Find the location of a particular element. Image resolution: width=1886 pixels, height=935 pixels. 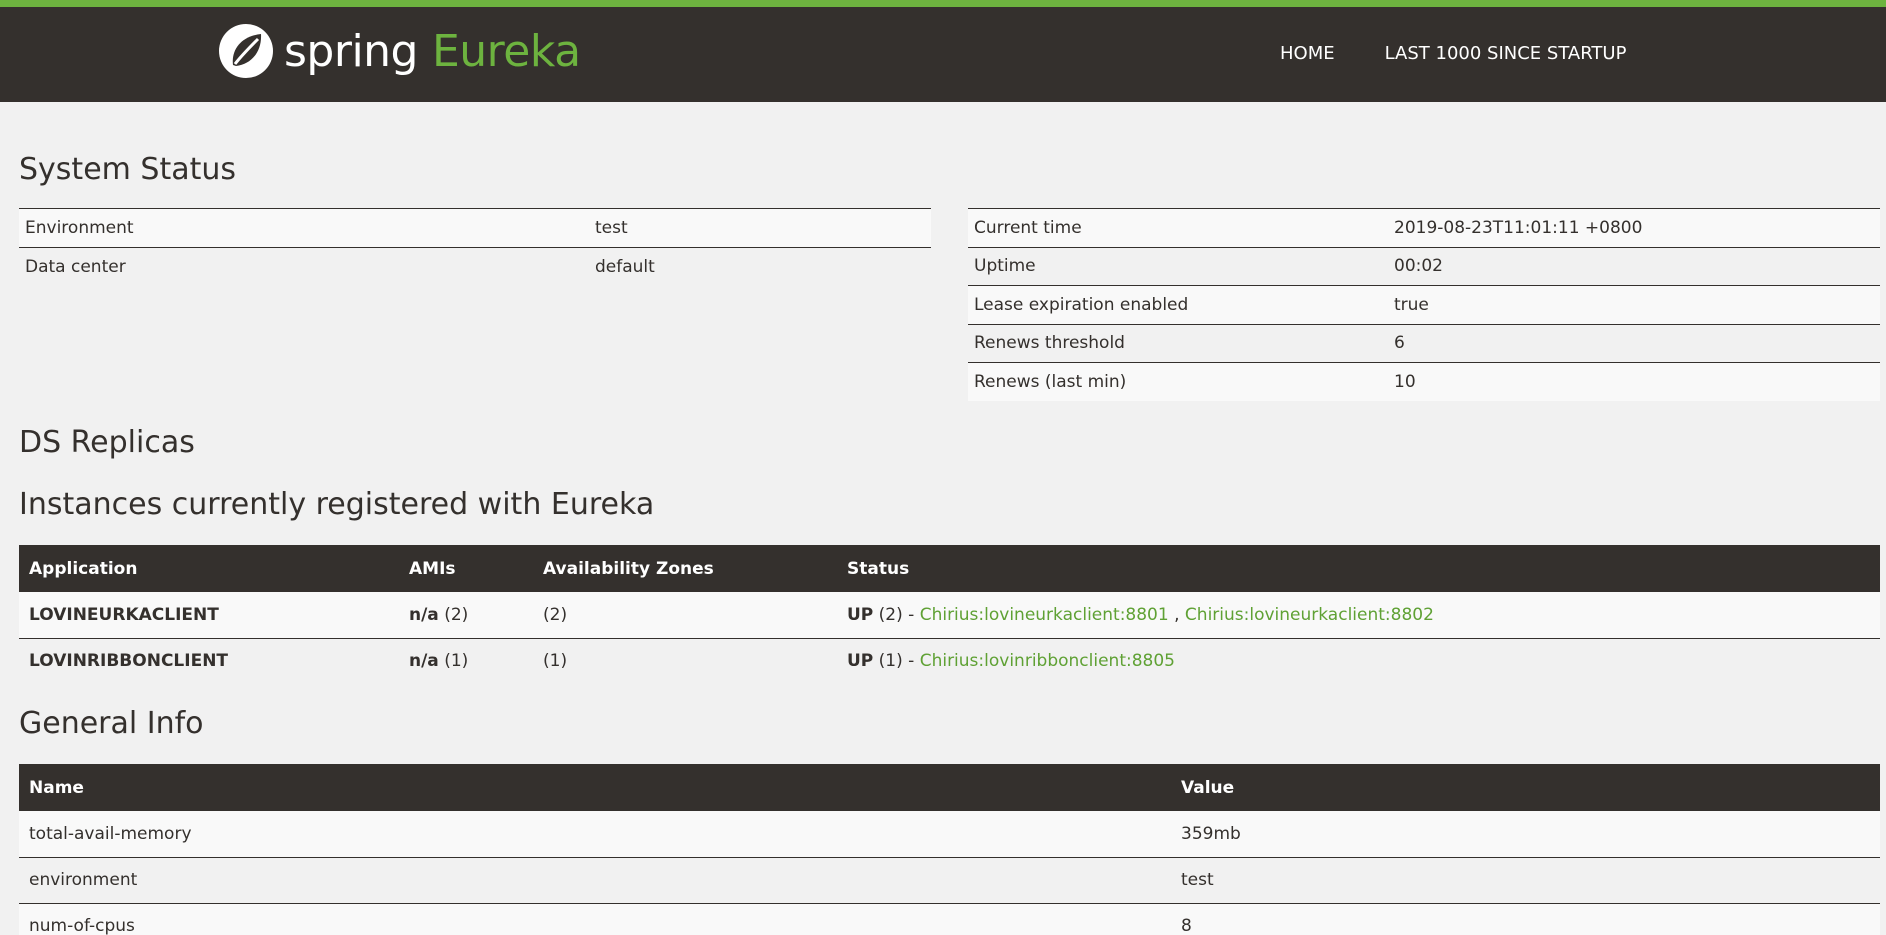

ds-replicas-title: DS Replicas is located at coordinates (107, 442).